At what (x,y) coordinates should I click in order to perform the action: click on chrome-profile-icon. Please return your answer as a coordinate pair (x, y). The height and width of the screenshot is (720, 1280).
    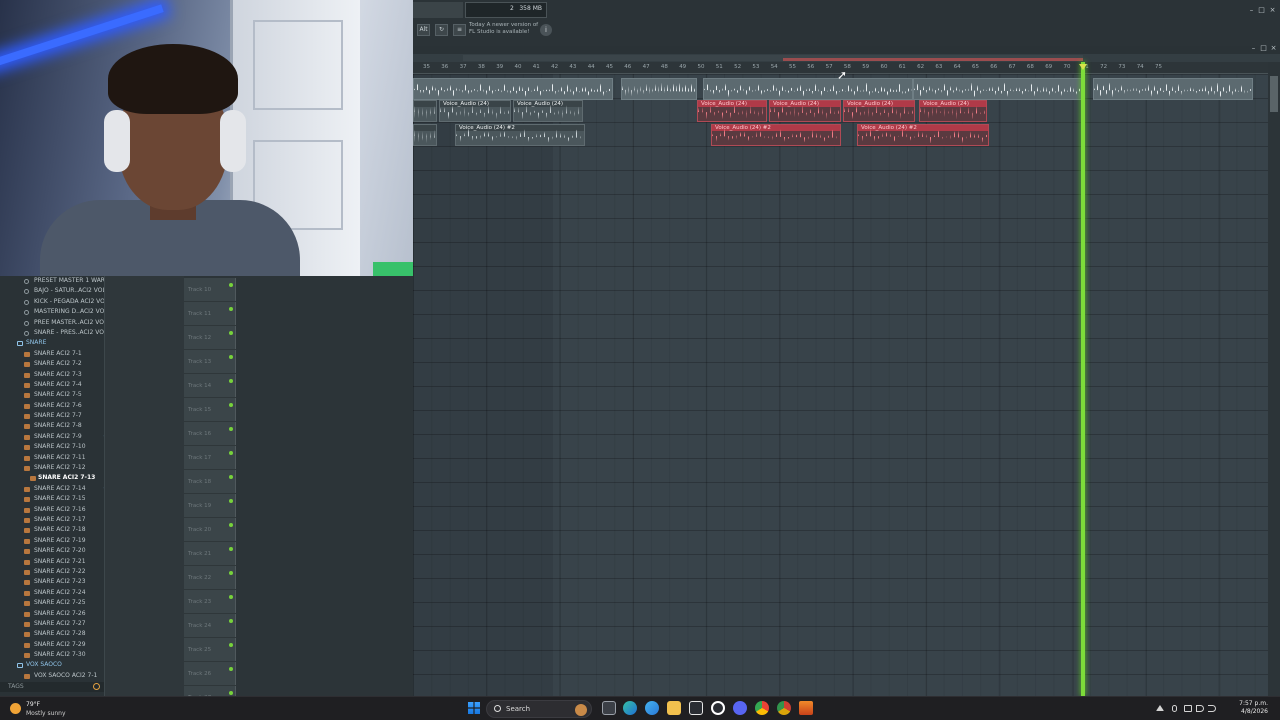
    Looking at the image, I should click on (784, 708).